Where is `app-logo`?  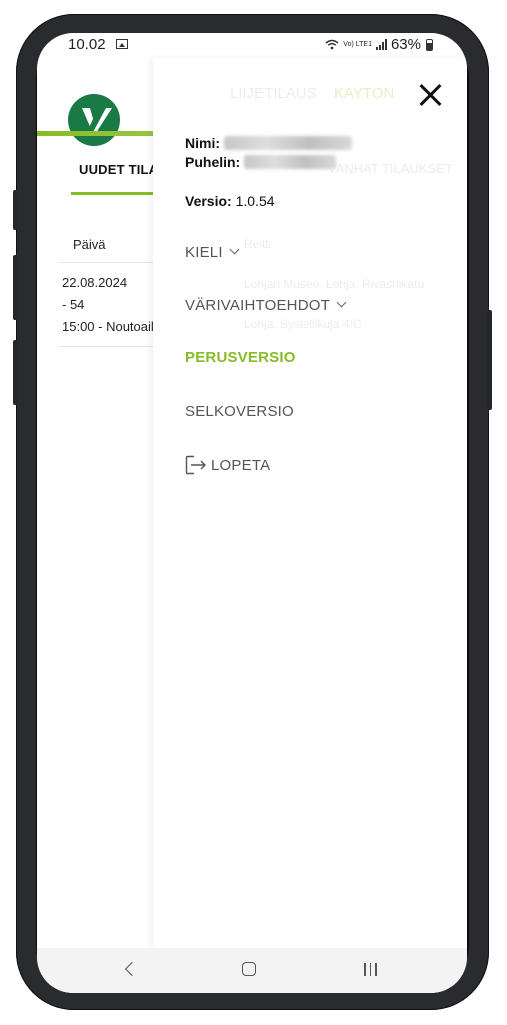
app-logo is located at coordinates (94, 120).